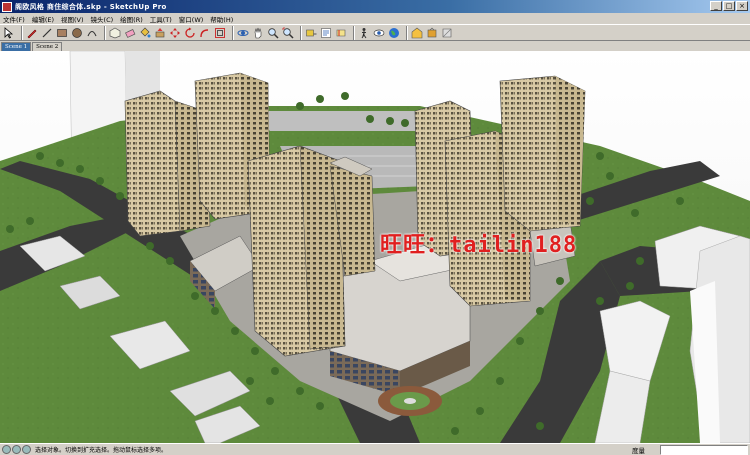 This screenshot has height=455, width=750. I want to click on toolbar-group-camera, so click(264, 32).